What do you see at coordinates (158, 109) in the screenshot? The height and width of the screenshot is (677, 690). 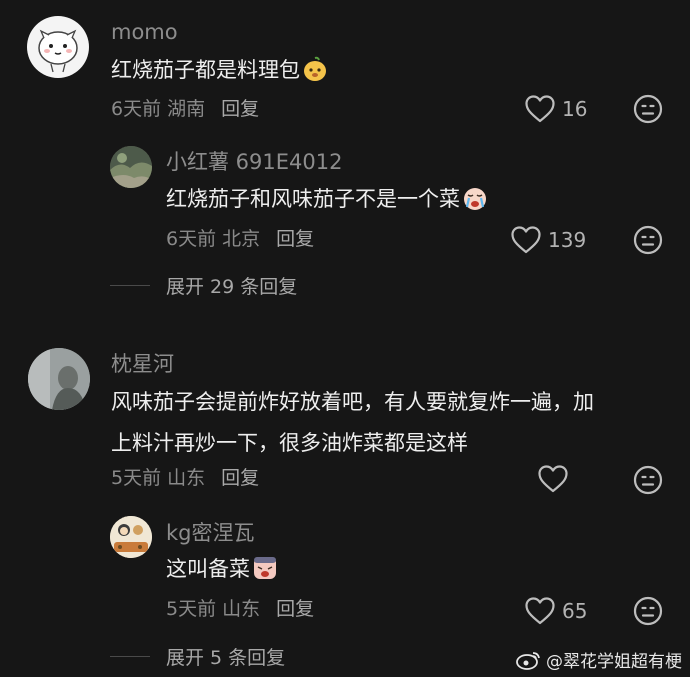 I see `comment-date-location: 6天前 湖南` at bounding box center [158, 109].